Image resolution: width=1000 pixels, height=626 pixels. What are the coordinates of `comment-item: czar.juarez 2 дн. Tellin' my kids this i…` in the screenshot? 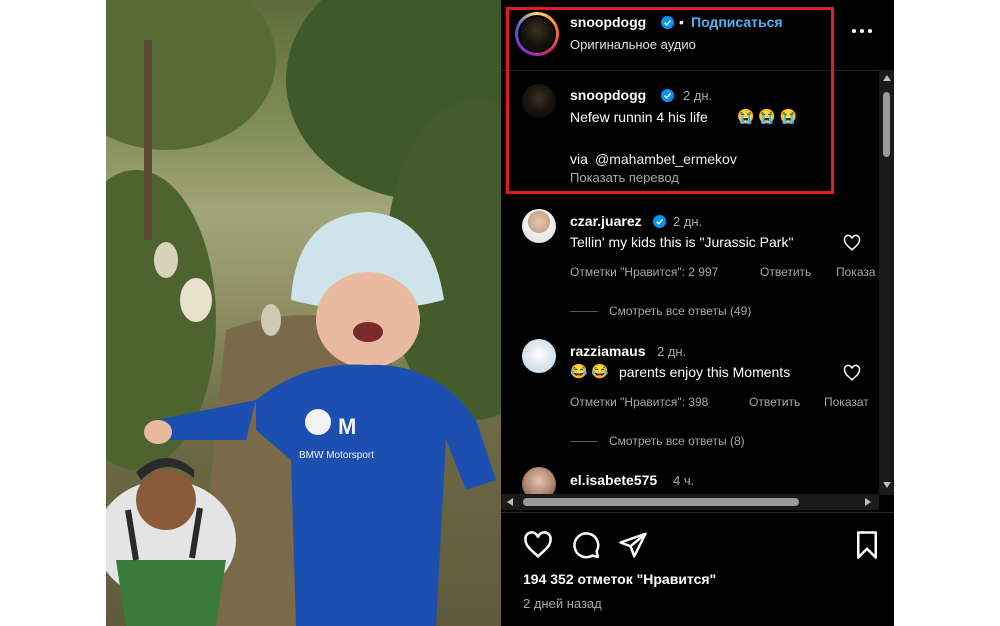 It's located at (697, 265).